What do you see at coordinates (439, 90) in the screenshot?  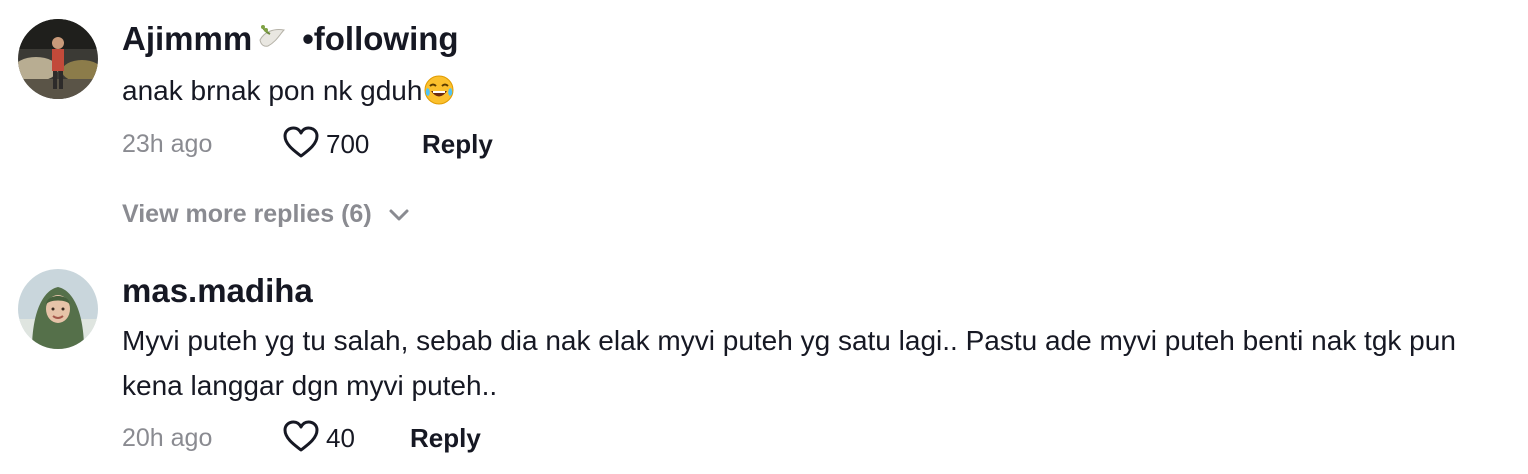 I see `laughing-emoji-icon` at bounding box center [439, 90].